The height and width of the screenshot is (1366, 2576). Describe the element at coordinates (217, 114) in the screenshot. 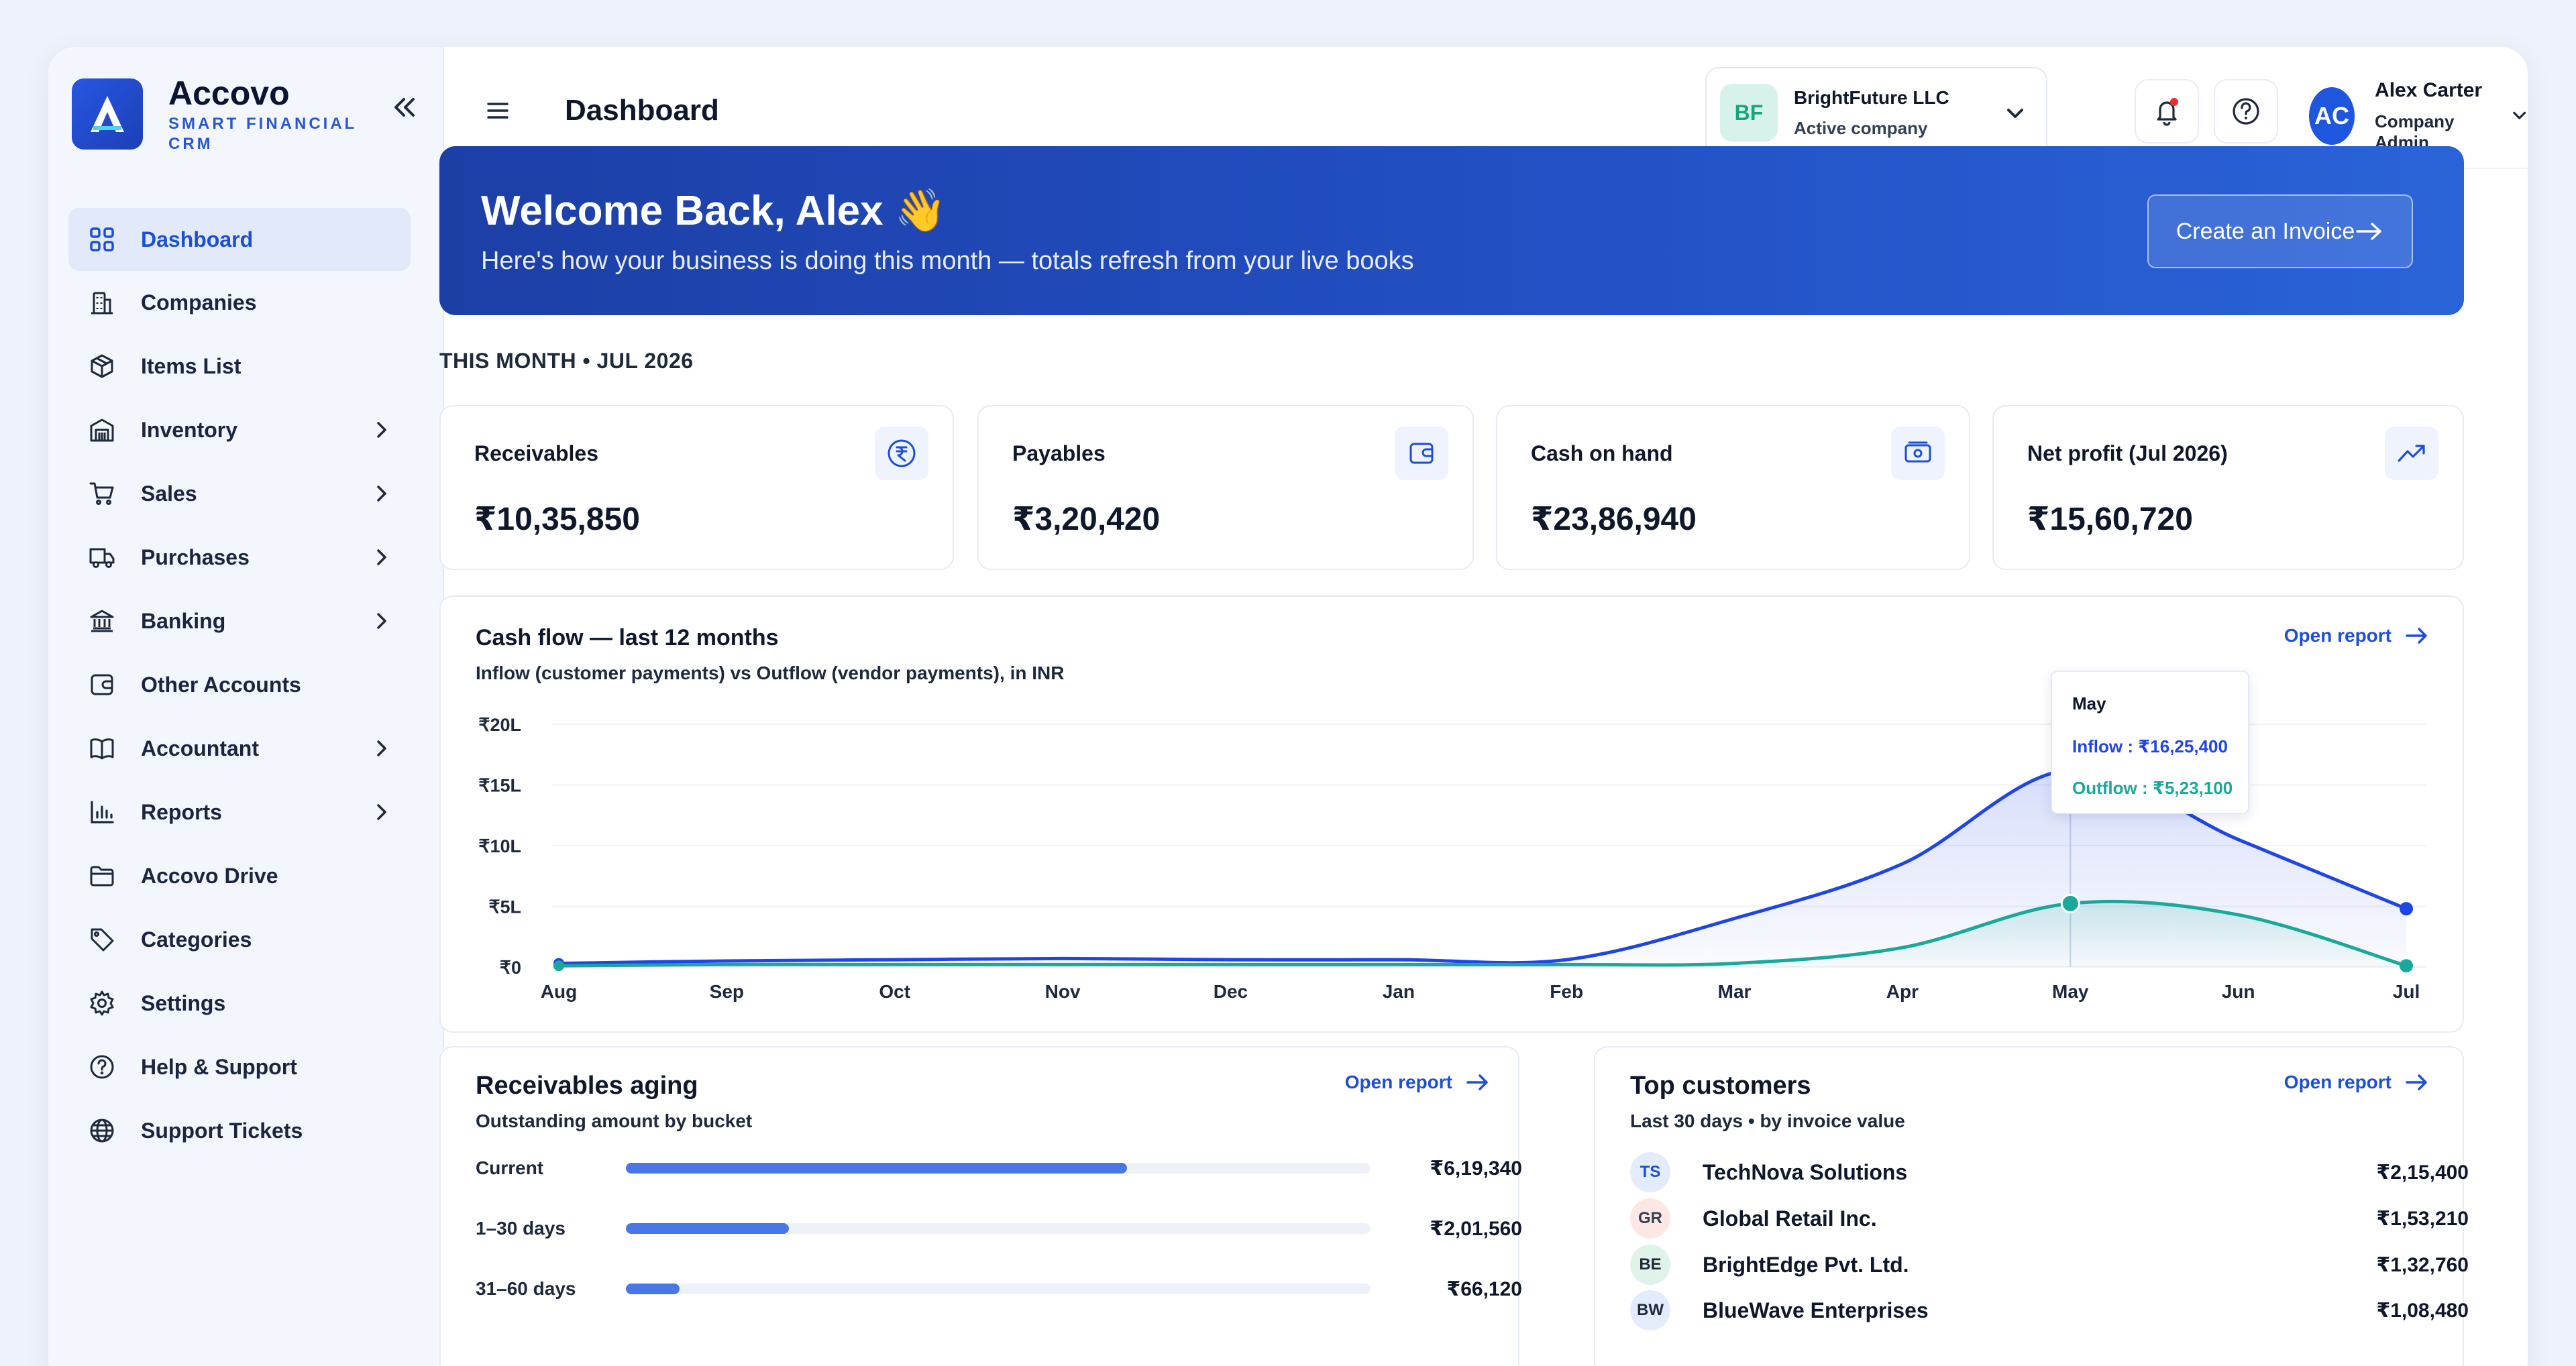

I see `brand: Accovo SMART FINANCIAL CRM` at that location.